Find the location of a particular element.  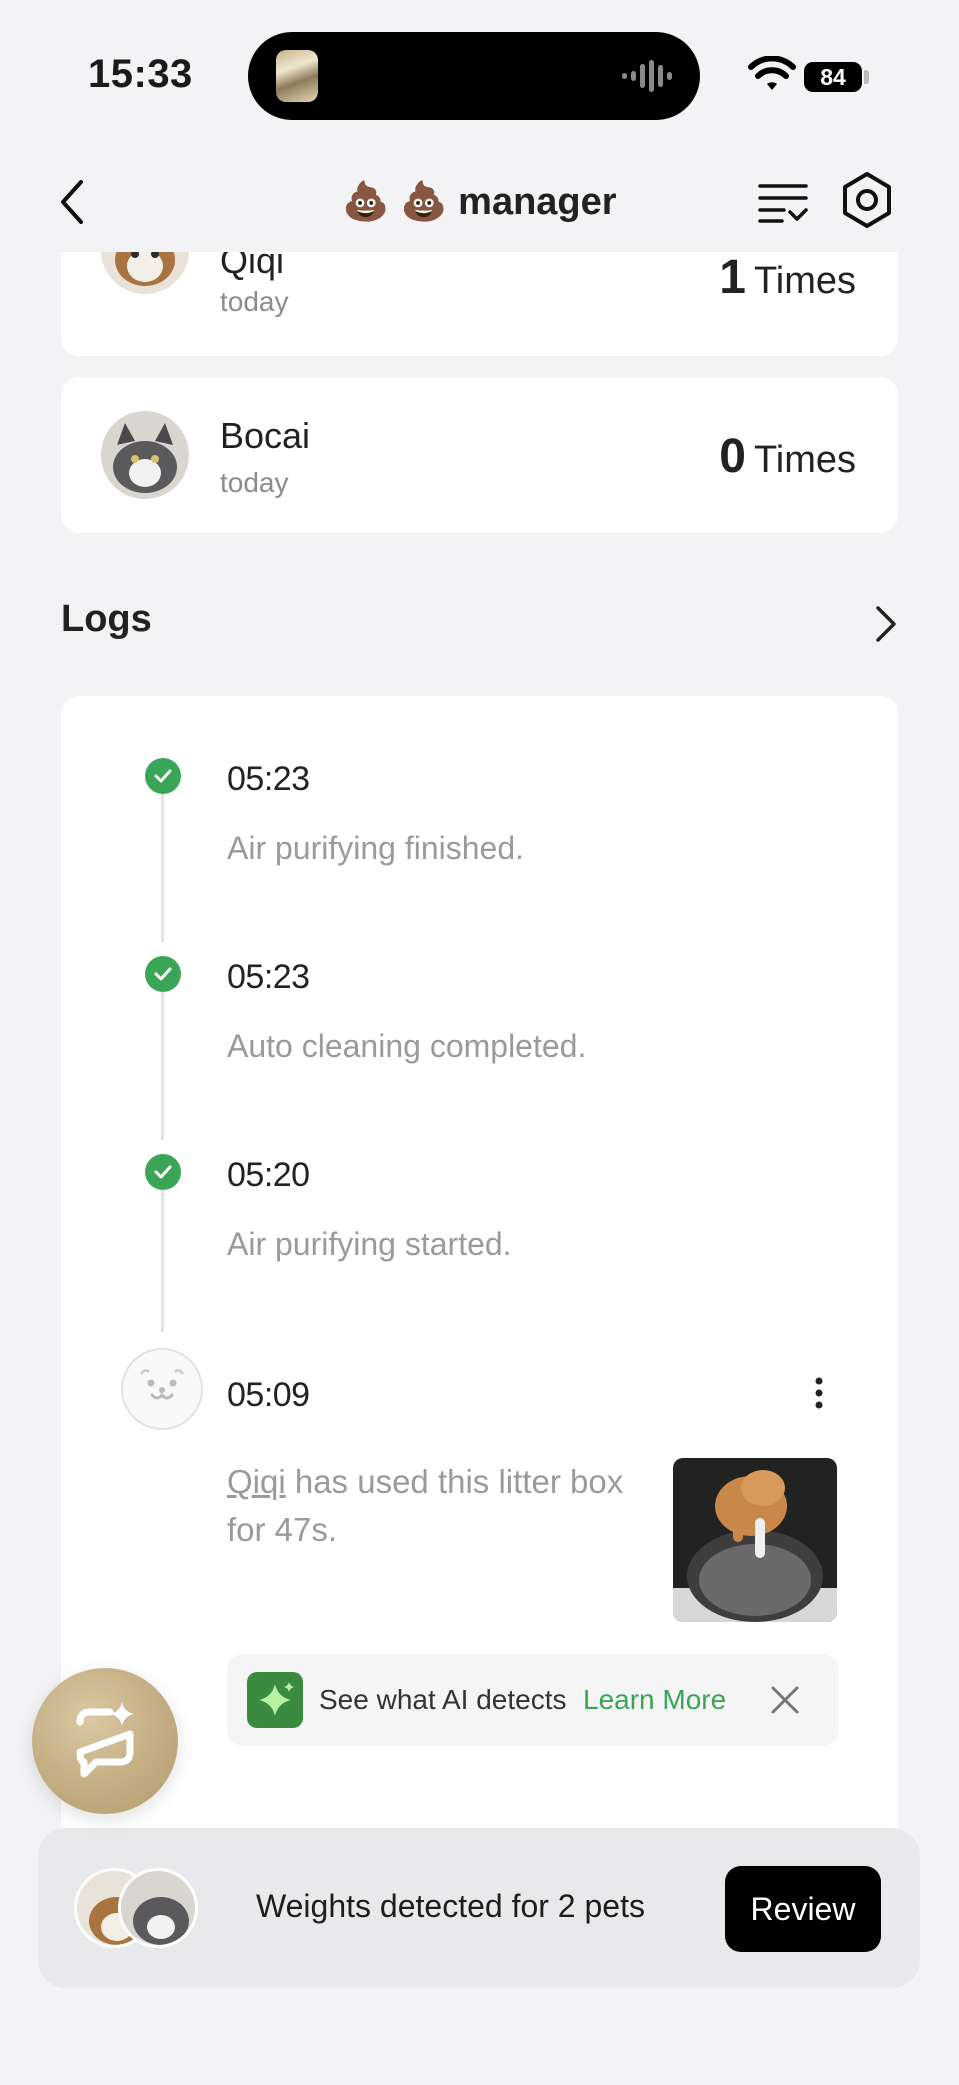

status-bar: 15:33 84 is located at coordinates (479, 75).